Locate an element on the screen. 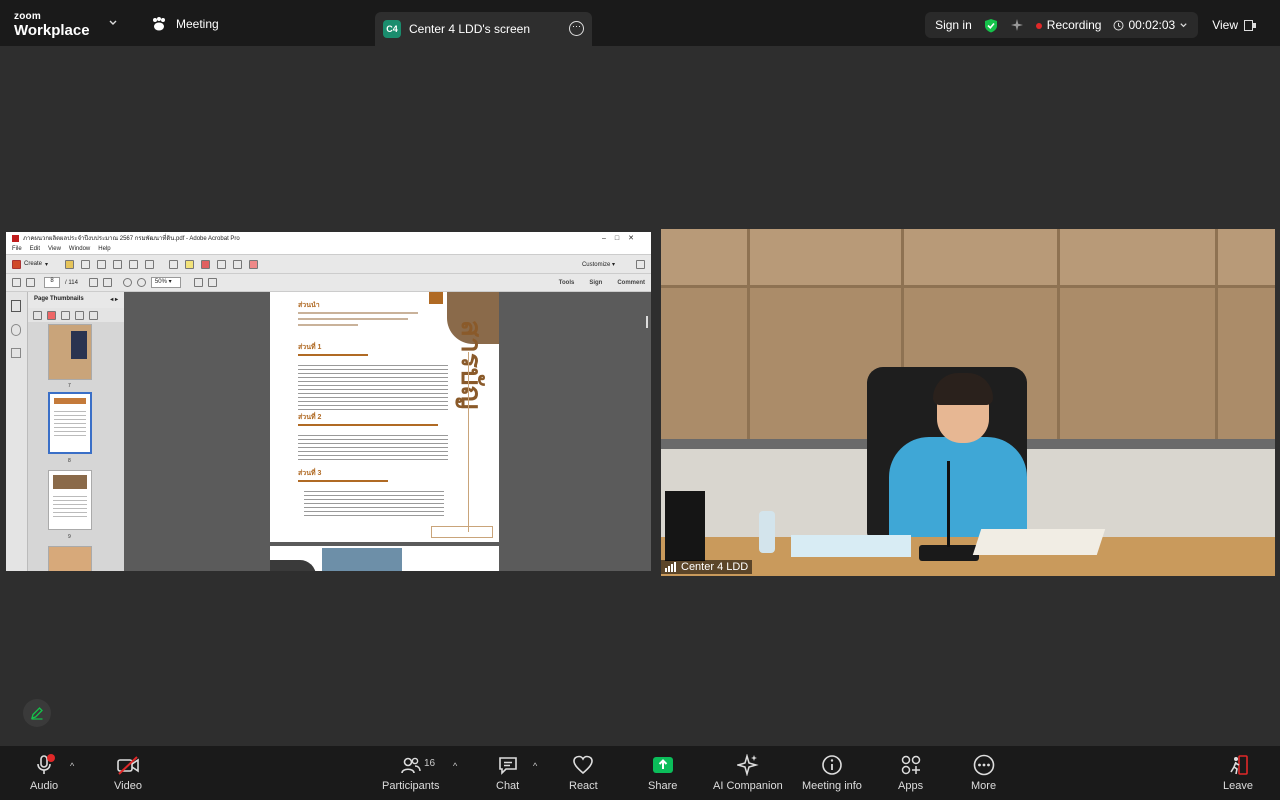 The width and height of the screenshot is (1280, 800). mail-icon is located at coordinates (150, 264).